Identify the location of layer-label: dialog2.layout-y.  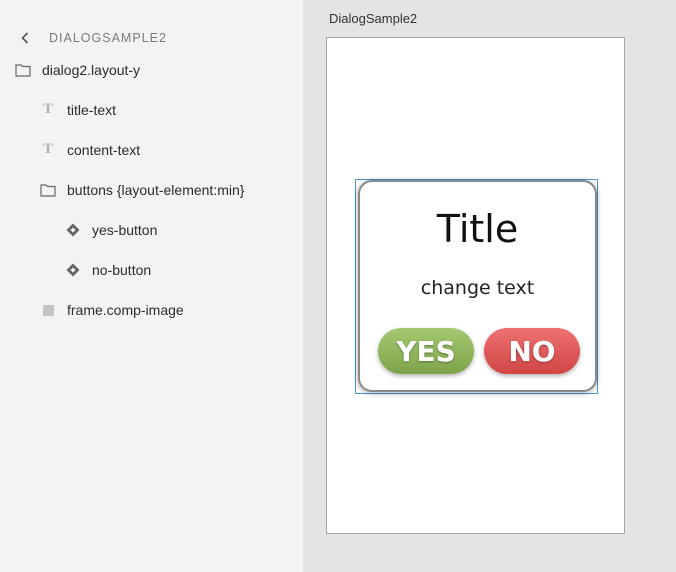
(91, 70).